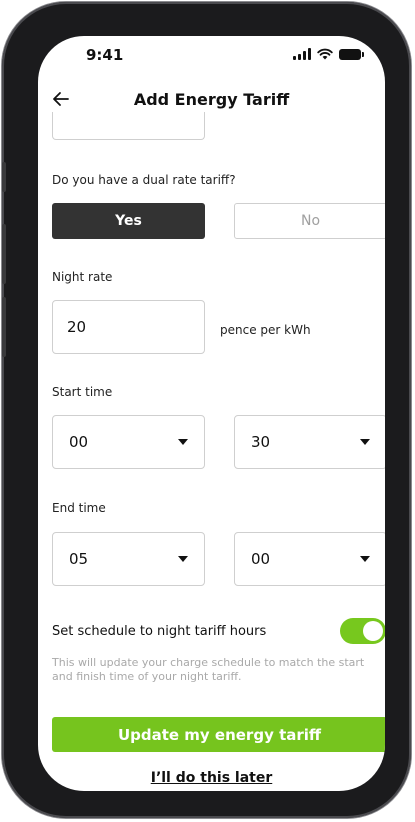 The image size is (415, 822). I want to click on end-hour-select: 05, so click(128, 559).